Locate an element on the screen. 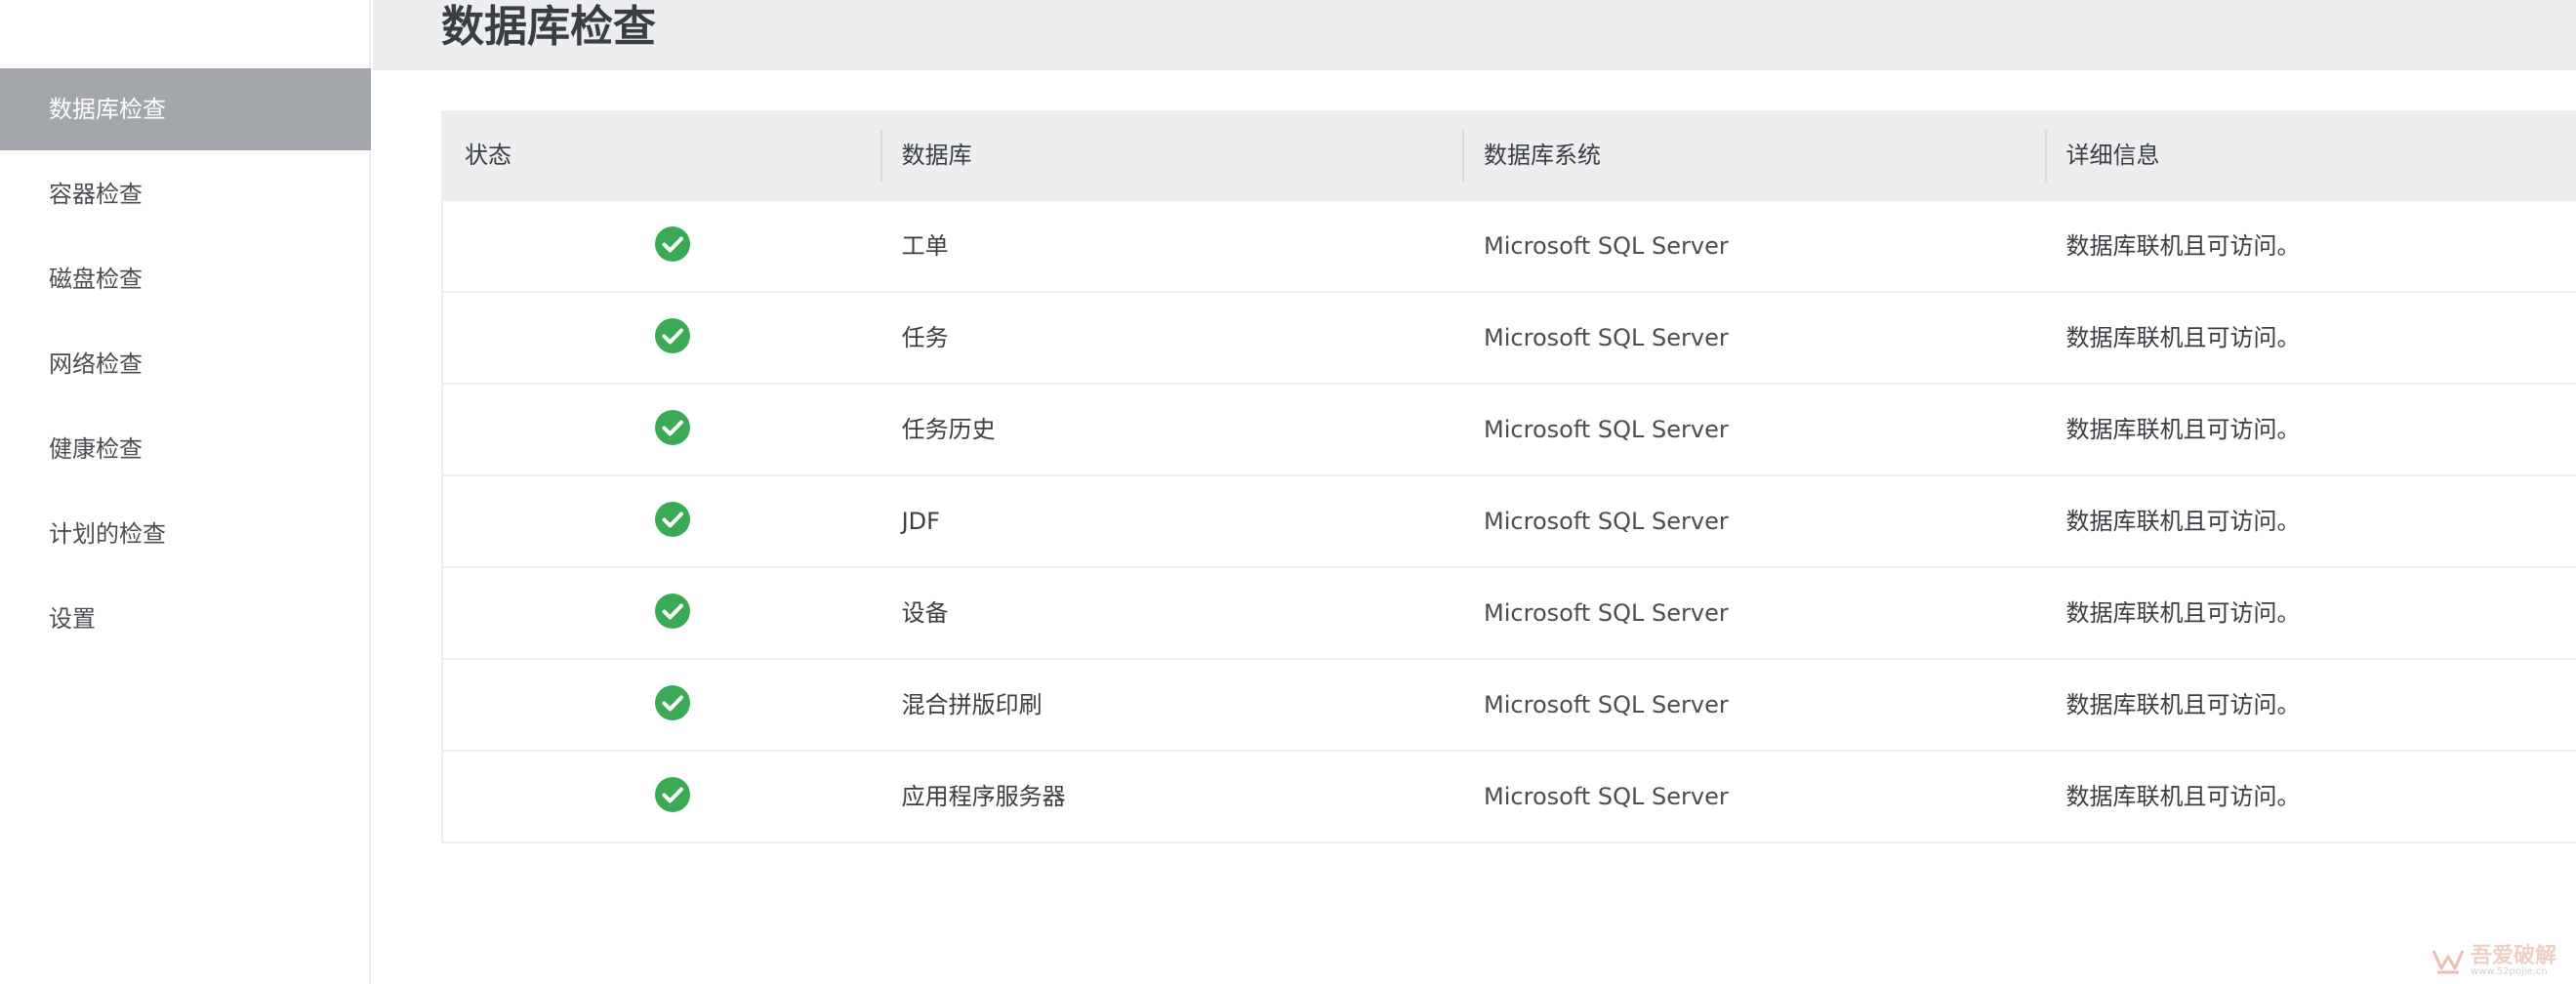 This screenshot has height=984, width=2576. watermark-url: www.52pojie.cn is located at coordinates (2509, 971).